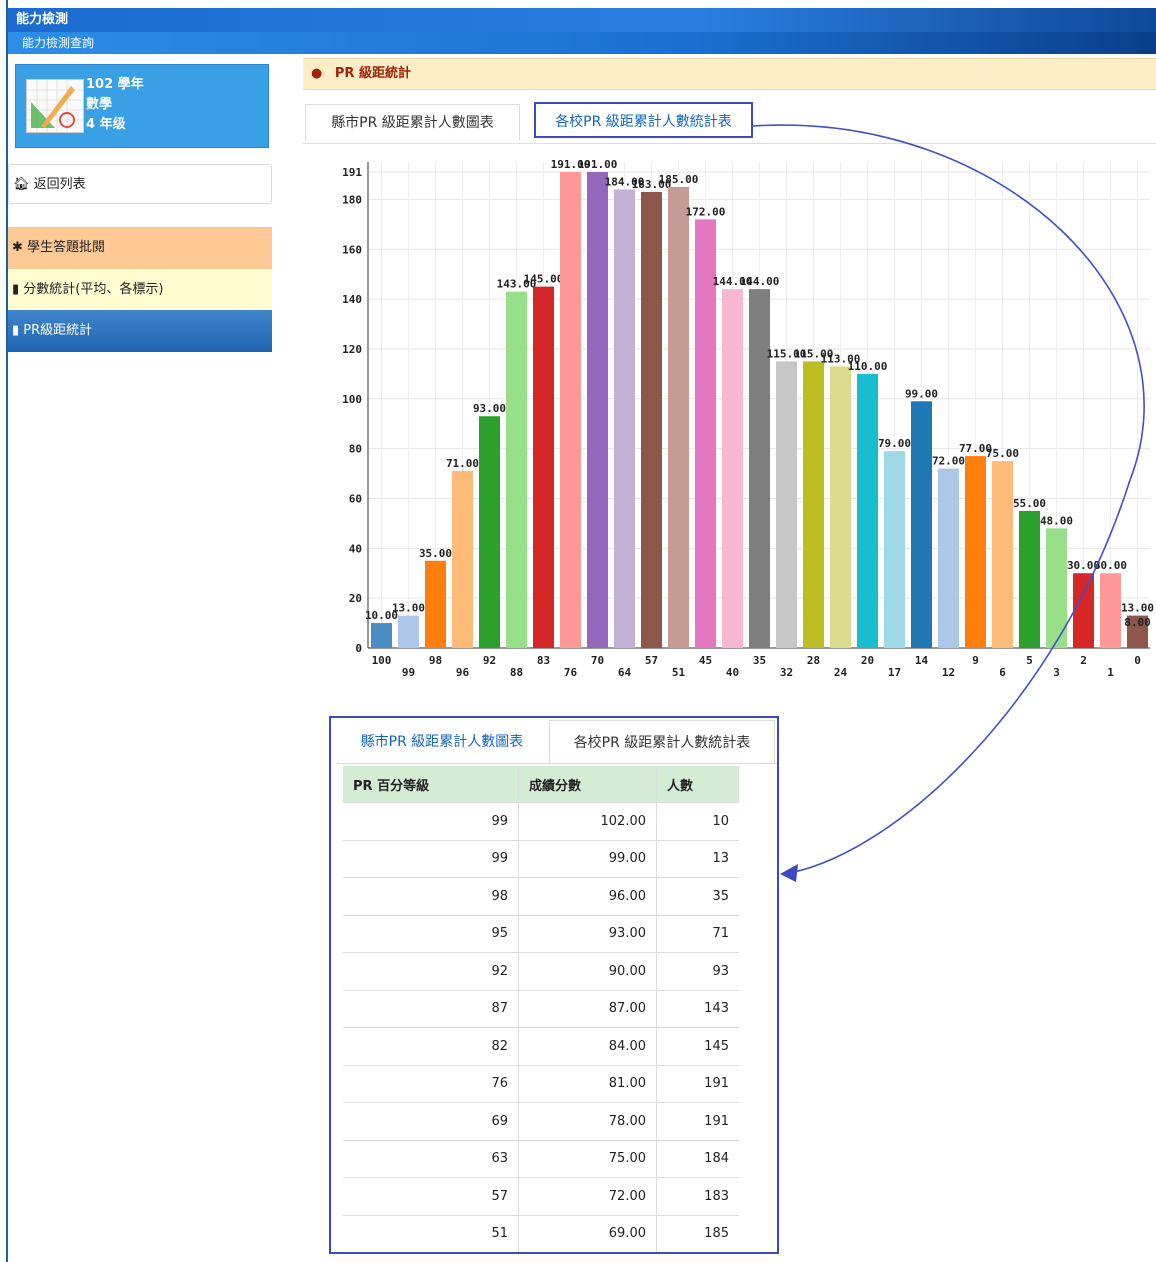  I want to click on tab-chart: 縣市PR 級距累計人數圖表, so click(412, 122).